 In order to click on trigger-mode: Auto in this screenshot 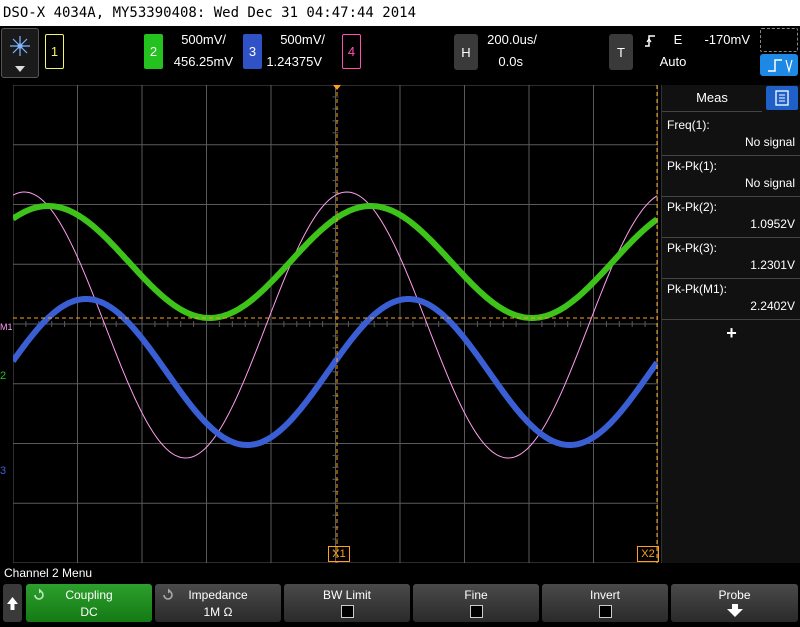, I will do `click(673, 61)`.